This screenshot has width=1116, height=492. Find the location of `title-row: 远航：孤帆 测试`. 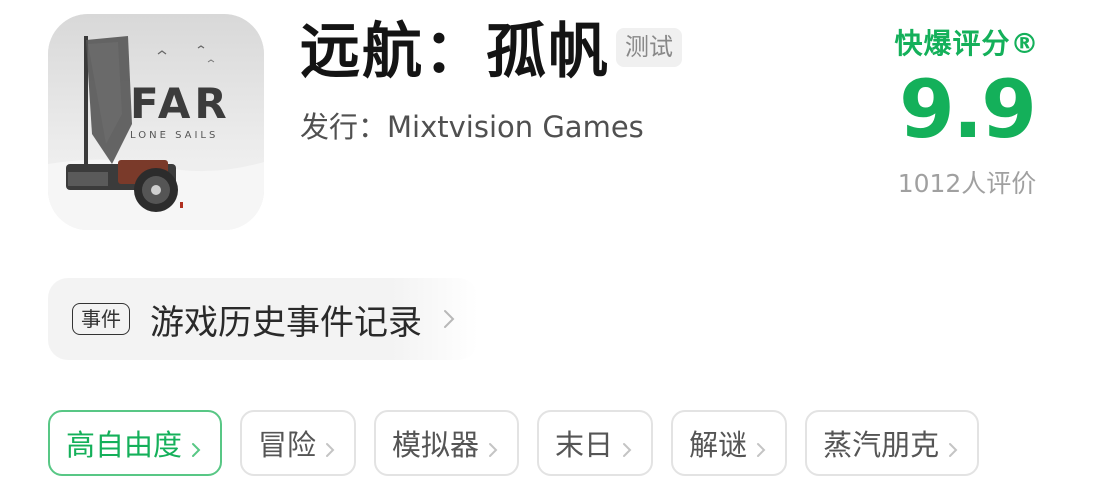

title-row: 远航：孤帆 测试 is located at coordinates (491, 52).